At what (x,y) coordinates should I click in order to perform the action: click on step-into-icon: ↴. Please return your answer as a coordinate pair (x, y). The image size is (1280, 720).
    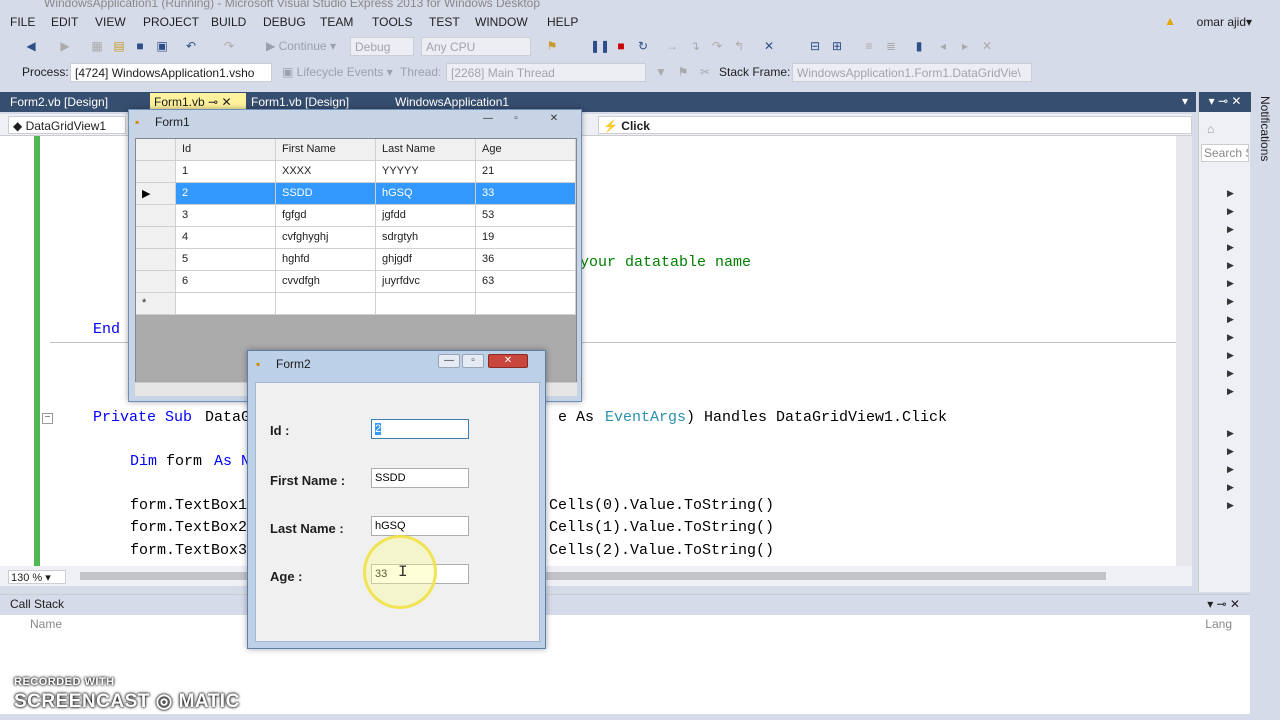
    Looking at the image, I should click on (695, 46).